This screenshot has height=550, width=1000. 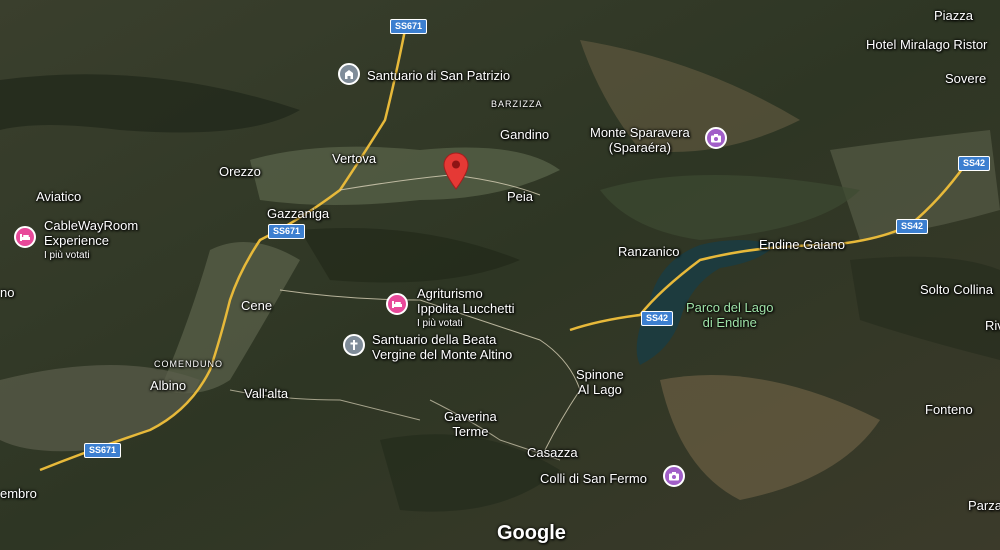 I want to click on place-comenduno: COMENDUNO, so click(x=188, y=364).